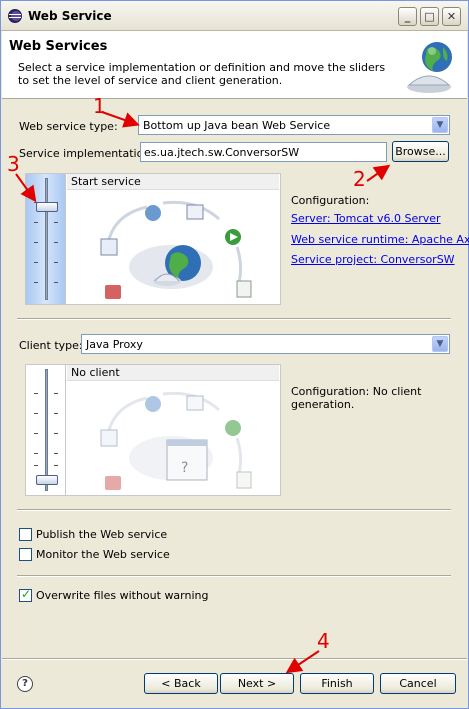 Image resolution: width=469 pixels, height=709 pixels. I want to click on monitor-checkbox, so click(25, 554).